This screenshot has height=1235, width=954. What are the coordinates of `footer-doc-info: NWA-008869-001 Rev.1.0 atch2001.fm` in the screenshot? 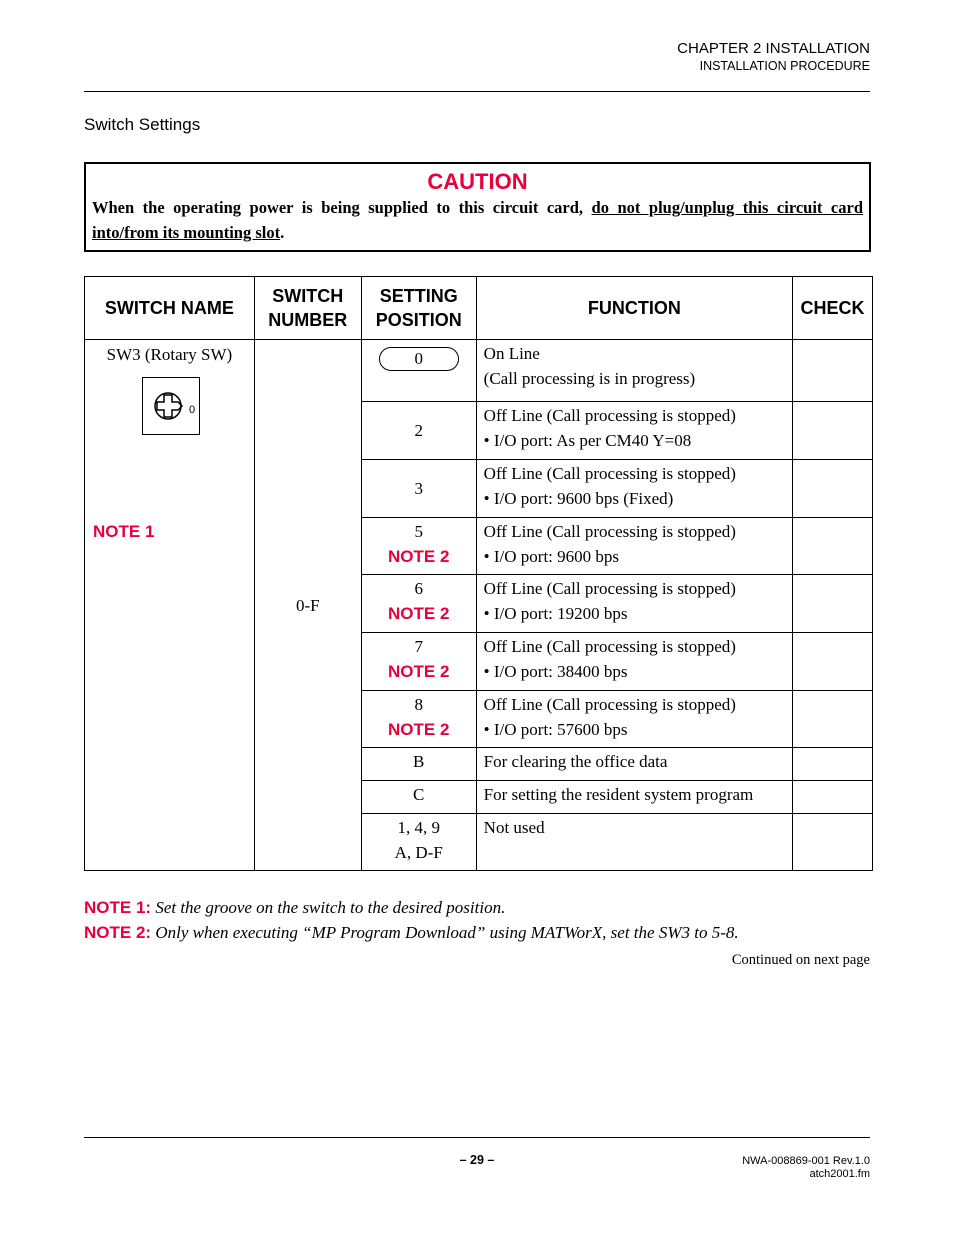 It's located at (806, 1168).